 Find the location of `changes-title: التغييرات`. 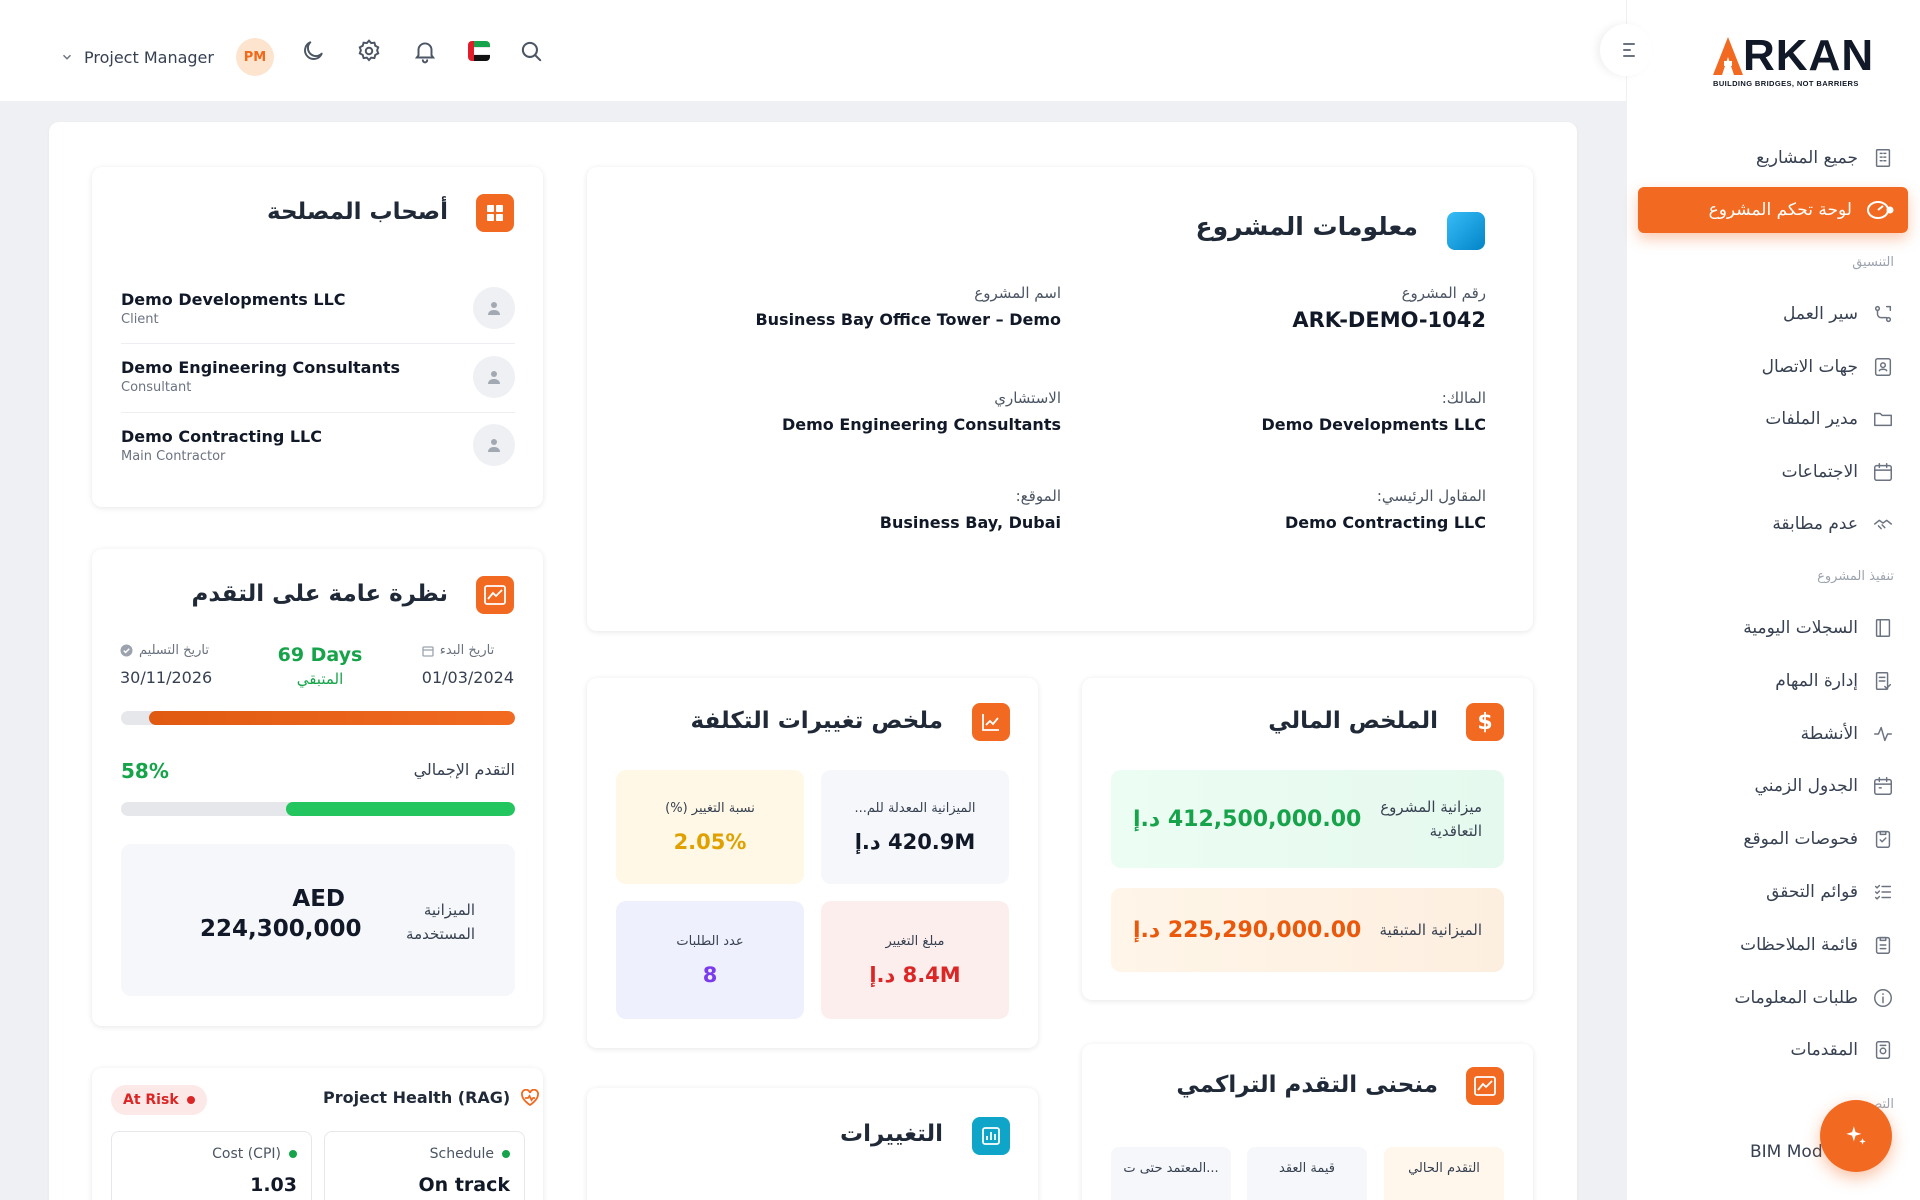

changes-title: التغييرات is located at coordinates (891, 1134).